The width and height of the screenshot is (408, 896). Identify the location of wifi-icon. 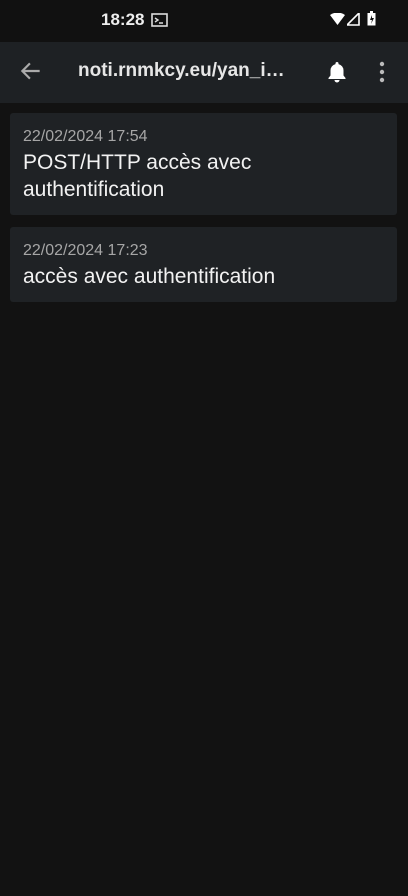
(337, 19).